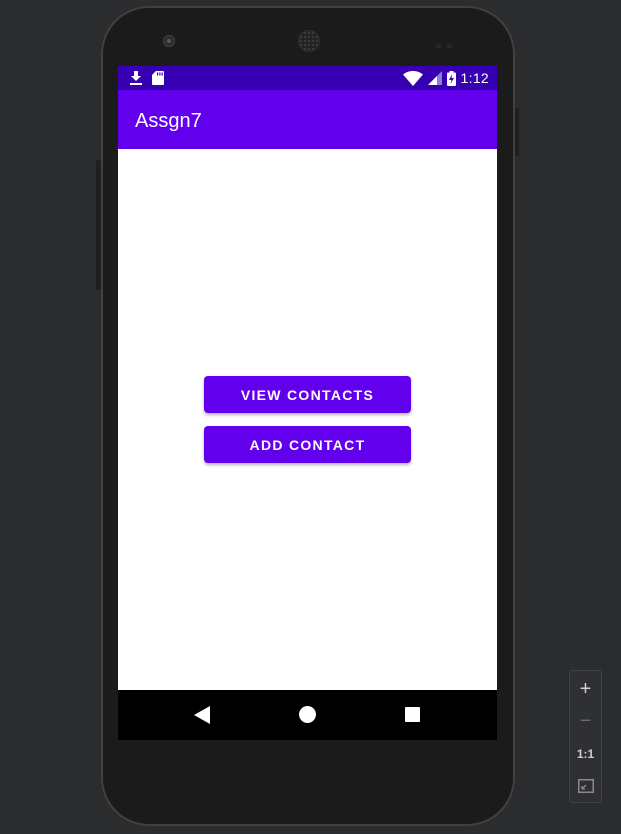 The image size is (621, 834). I want to click on signal-icon, so click(434, 78).